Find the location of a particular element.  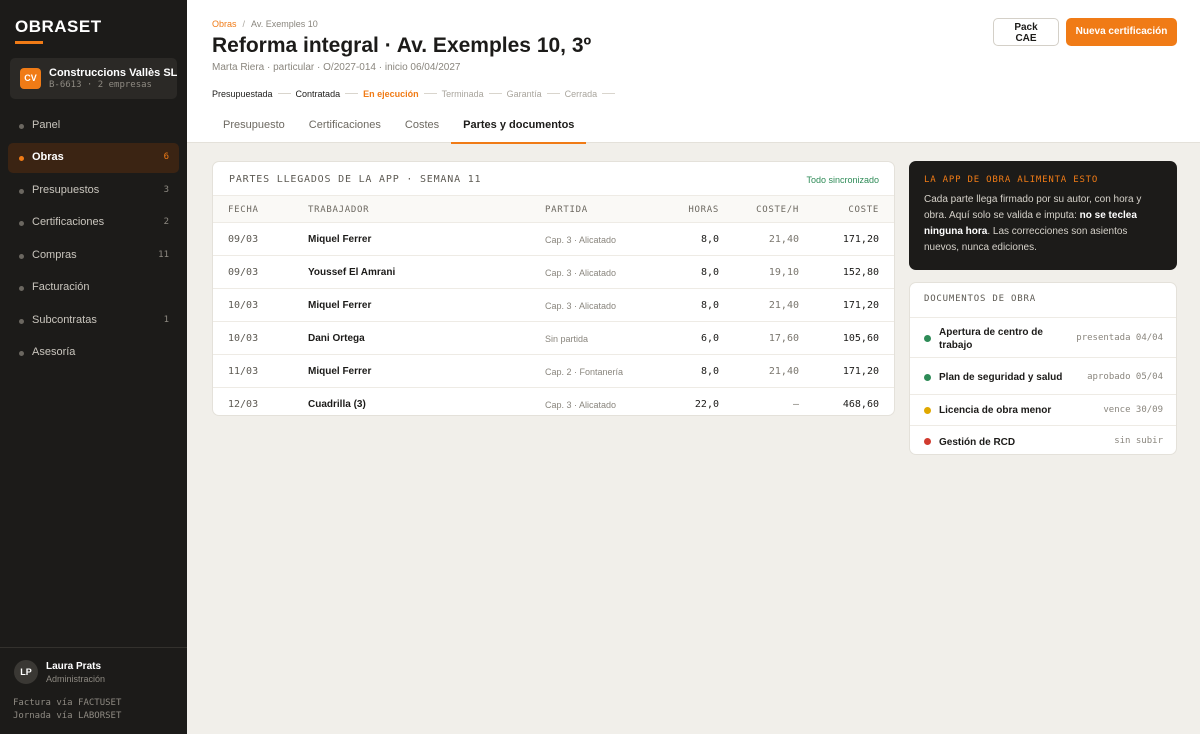

sidebar-item-count: 1 is located at coordinates (166, 320).